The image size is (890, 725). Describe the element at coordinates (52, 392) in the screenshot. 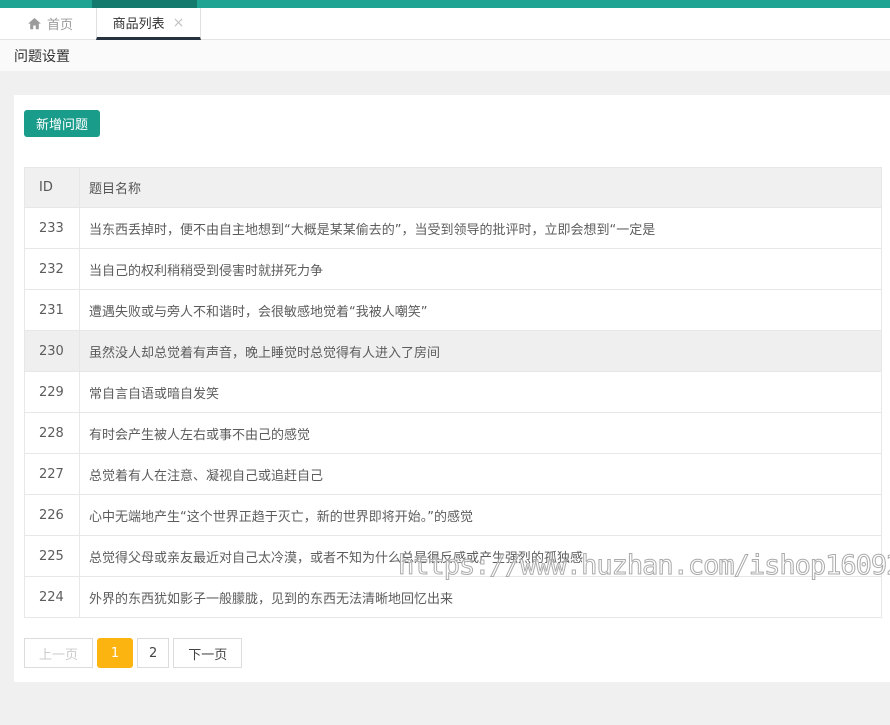

I see `row-id-cell: 229` at that location.